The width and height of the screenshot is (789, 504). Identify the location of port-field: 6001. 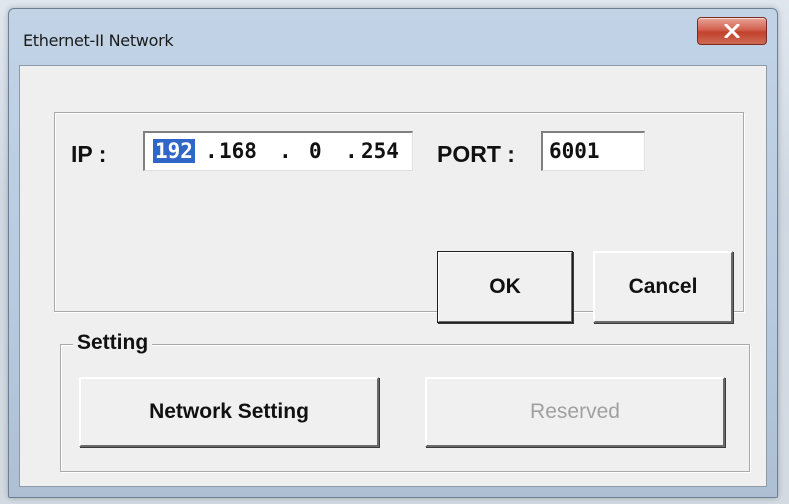
(593, 151).